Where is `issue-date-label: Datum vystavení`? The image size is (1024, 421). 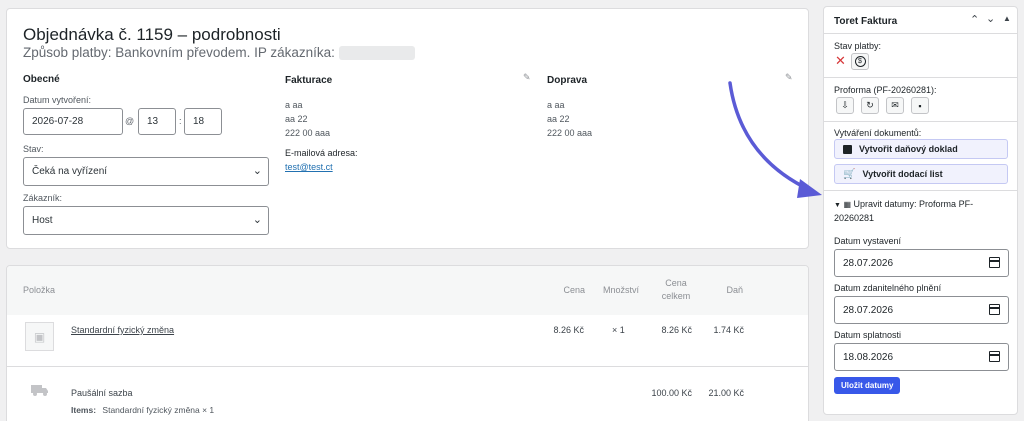 issue-date-label: Datum vystavení is located at coordinates (868, 241).